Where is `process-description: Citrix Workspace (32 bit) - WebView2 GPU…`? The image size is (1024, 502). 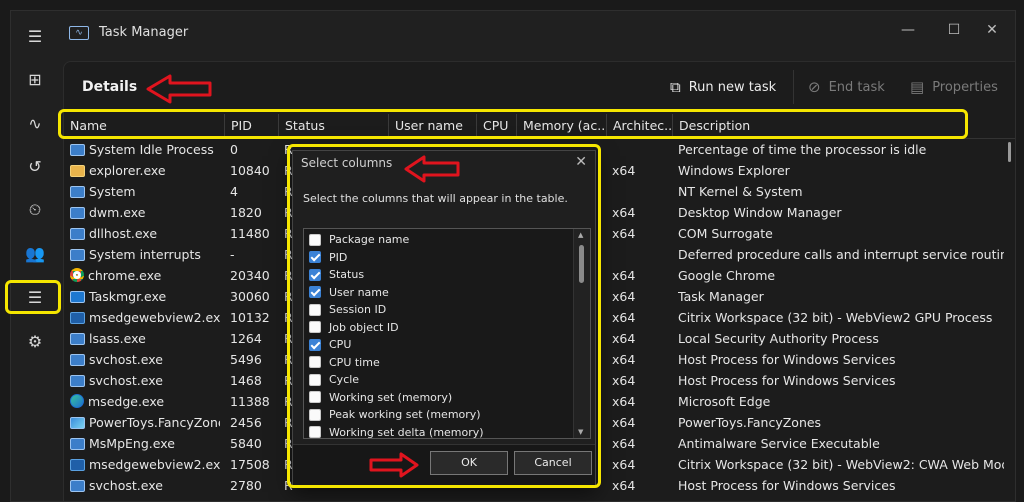 process-description: Citrix Workspace (32 bit) - WebView2 GPU… is located at coordinates (835, 317).